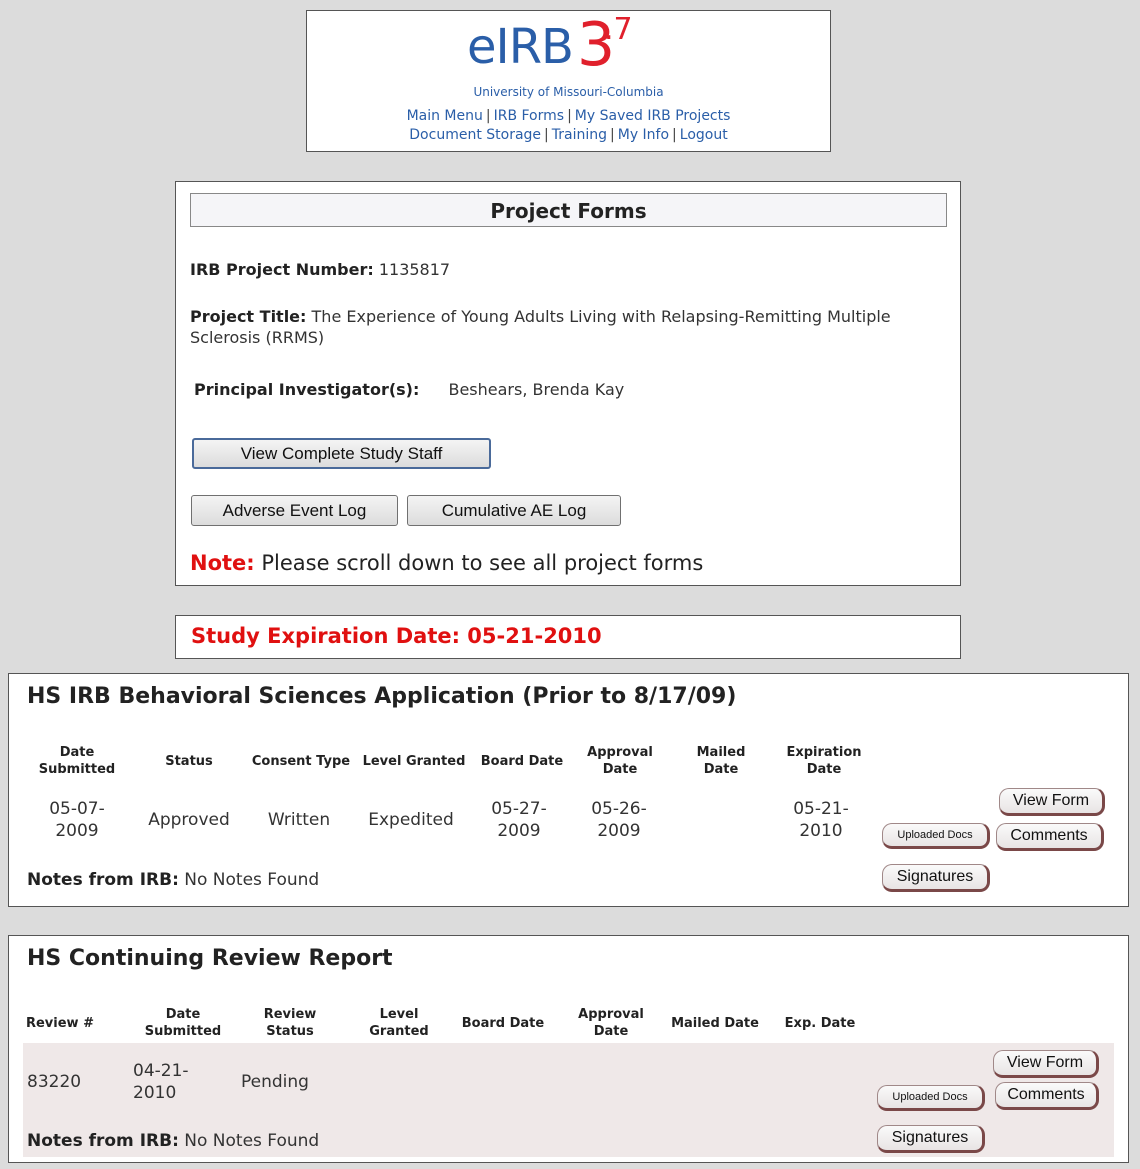 This screenshot has height=1169, width=1140. What do you see at coordinates (643, 135) in the screenshot?
I see `nav-my-info: My Info` at bounding box center [643, 135].